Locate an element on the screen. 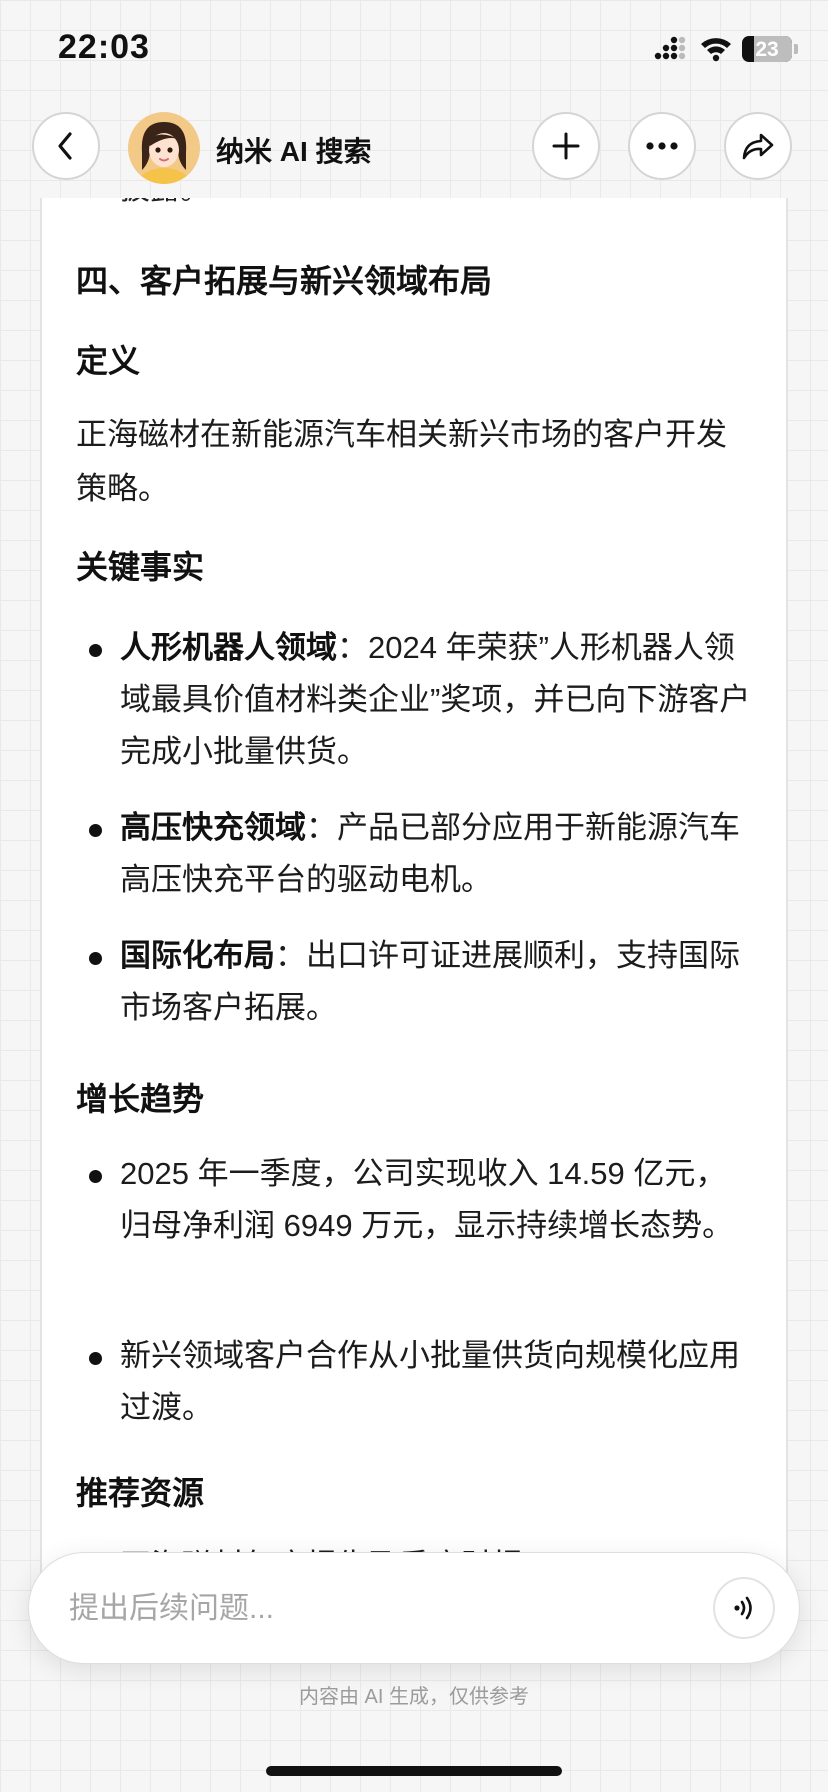  follow-up-input is located at coordinates (349, 1609).